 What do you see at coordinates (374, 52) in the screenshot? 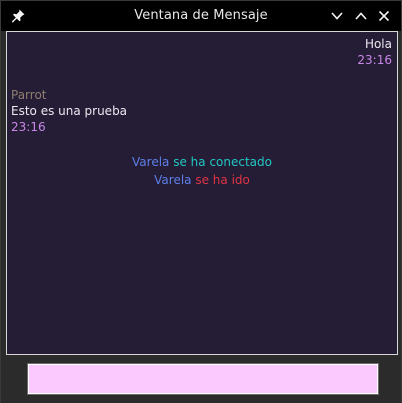
I see `own-message: Hola 23:16` at bounding box center [374, 52].